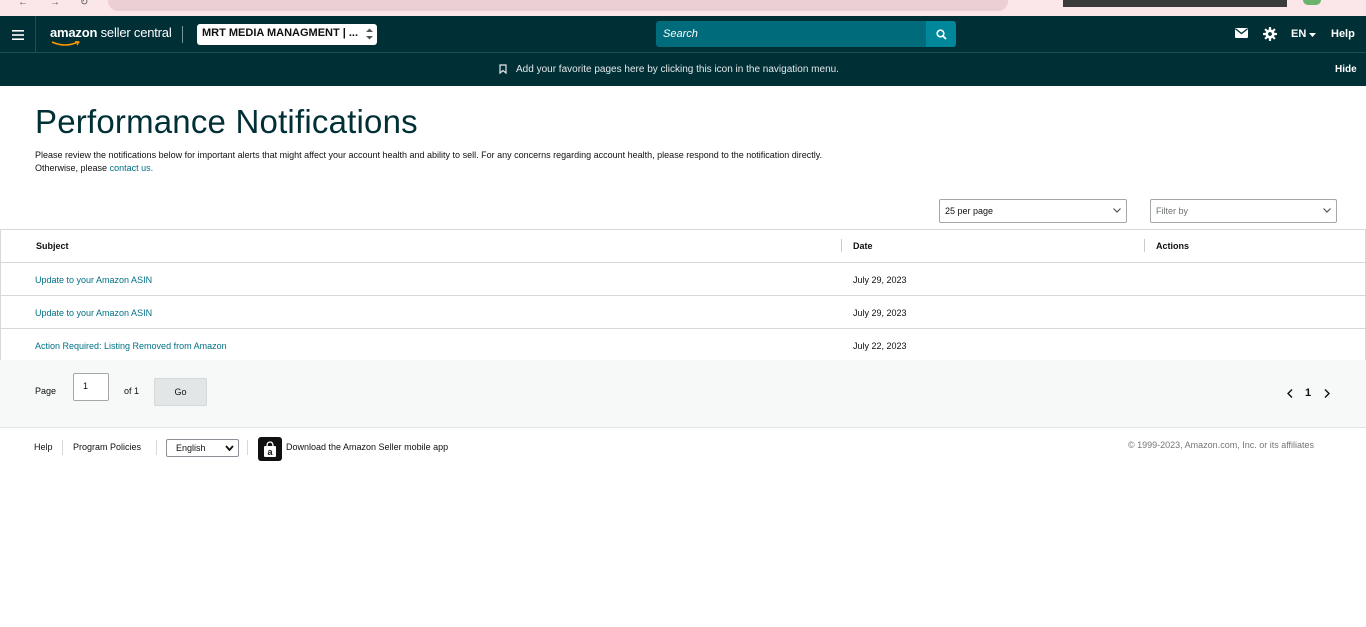 This screenshot has width=1366, height=627. What do you see at coordinates (369, 34) in the screenshot?
I see `up-down-arrows-icon` at bounding box center [369, 34].